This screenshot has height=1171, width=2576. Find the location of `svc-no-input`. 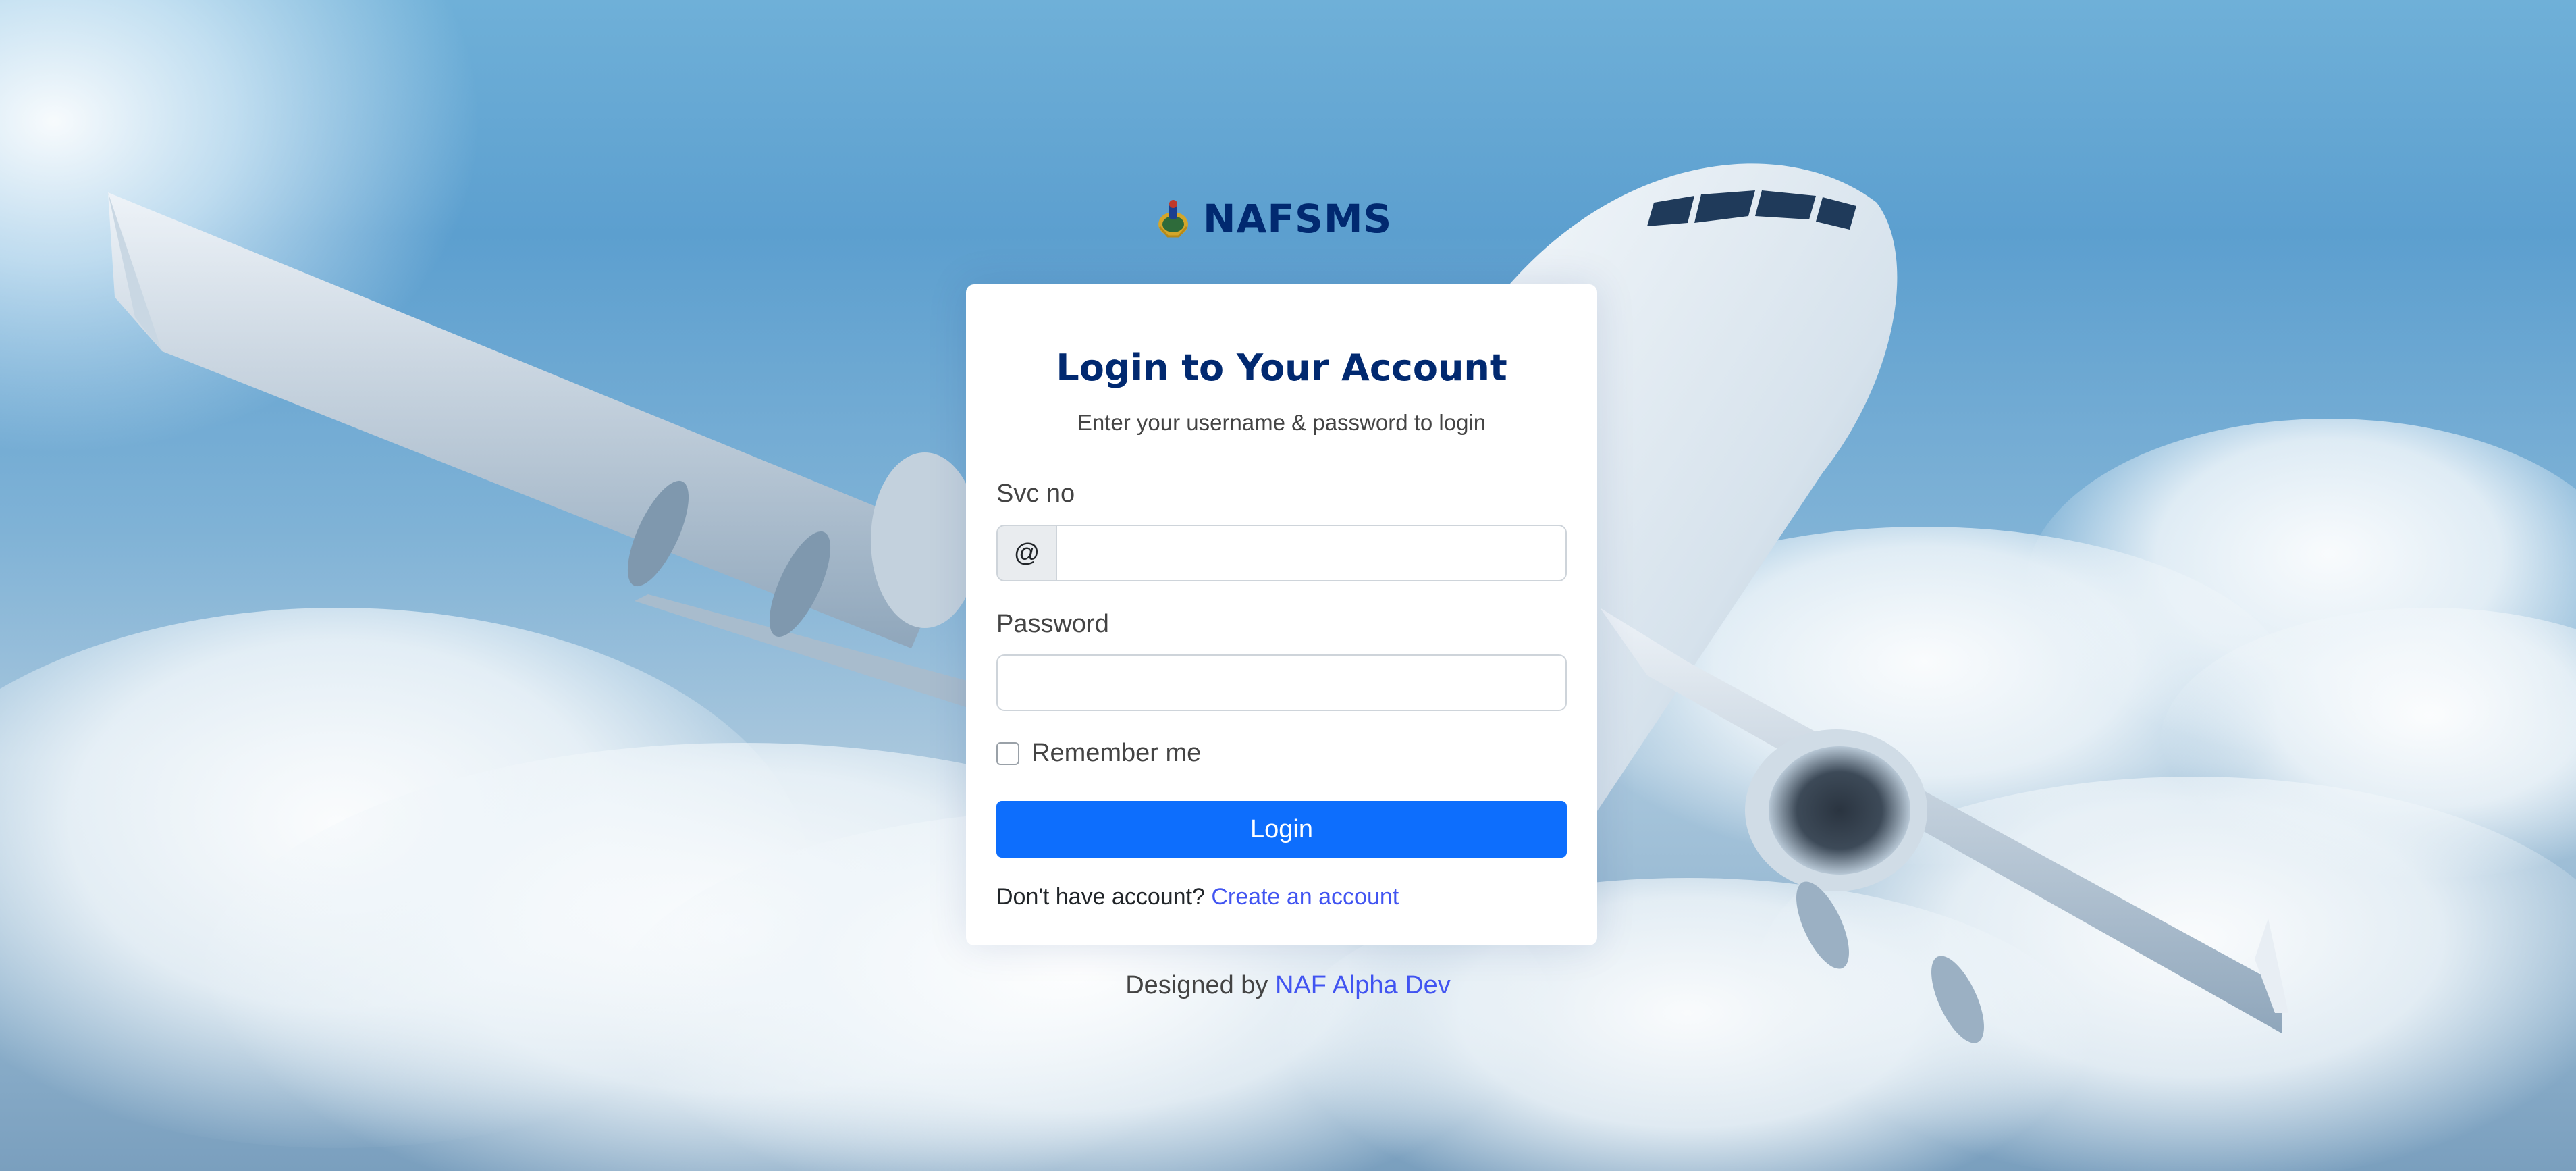

svc-no-input is located at coordinates (1311, 553).